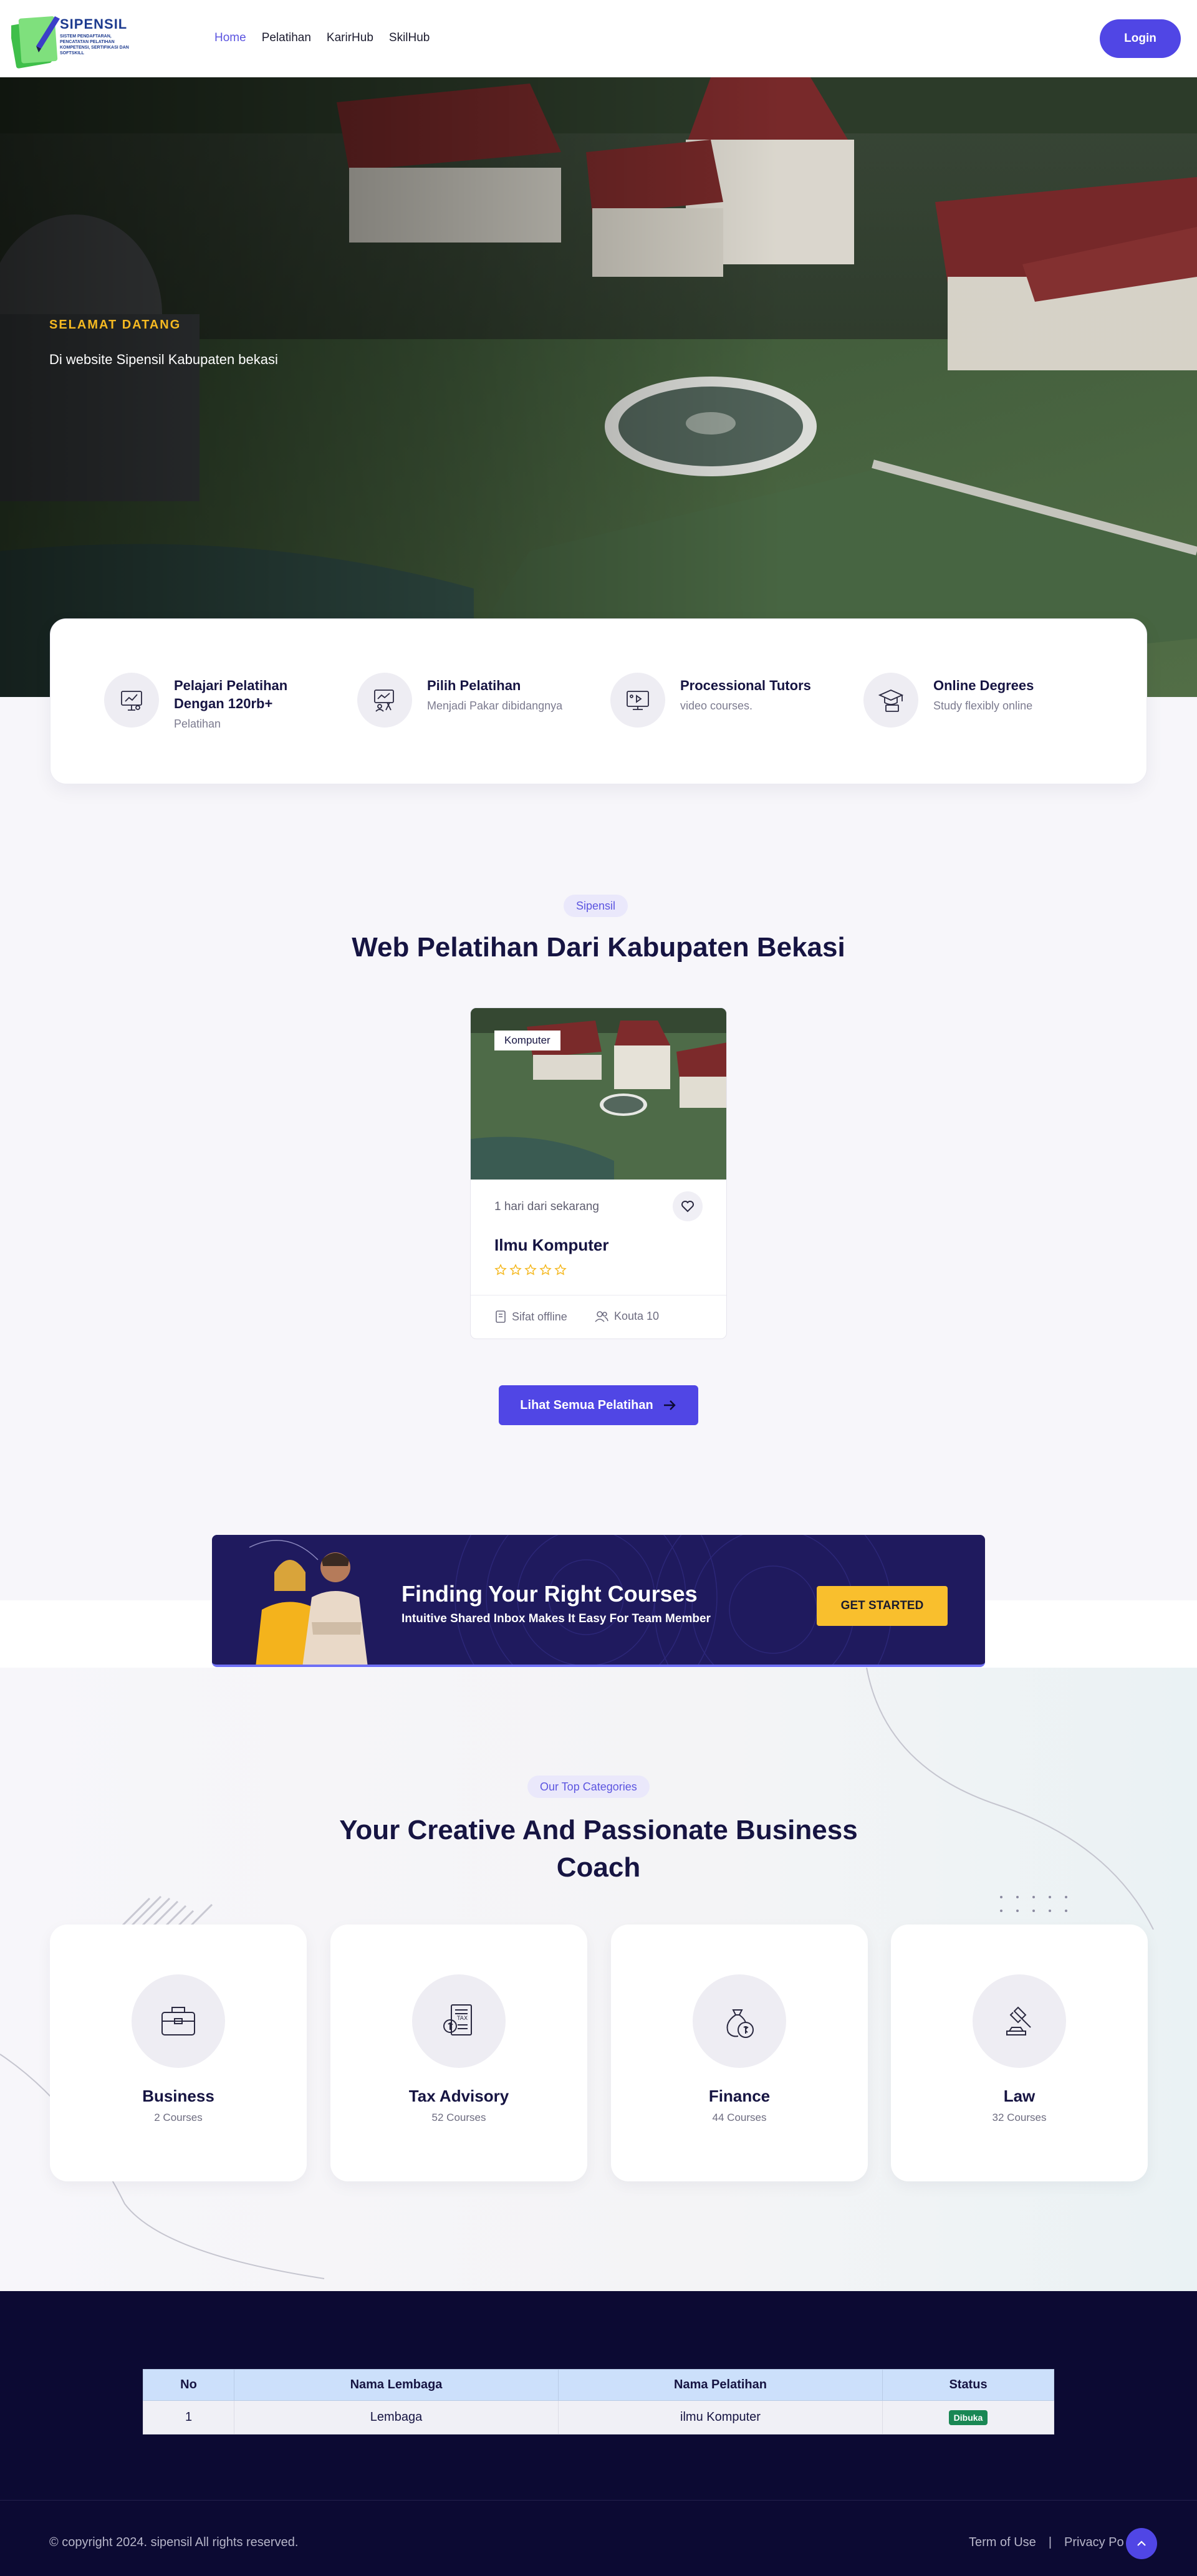 The width and height of the screenshot is (1197, 2576). I want to click on category-card-law: Law 32 Courses, so click(1019, 2053).